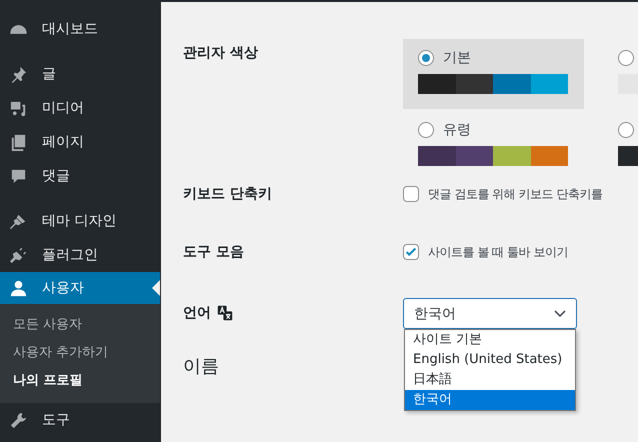 Image resolution: width=638 pixels, height=442 pixels. Describe the element at coordinates (80, 255) in the screenshot. I see `menu-item: 플러그인` at that location.